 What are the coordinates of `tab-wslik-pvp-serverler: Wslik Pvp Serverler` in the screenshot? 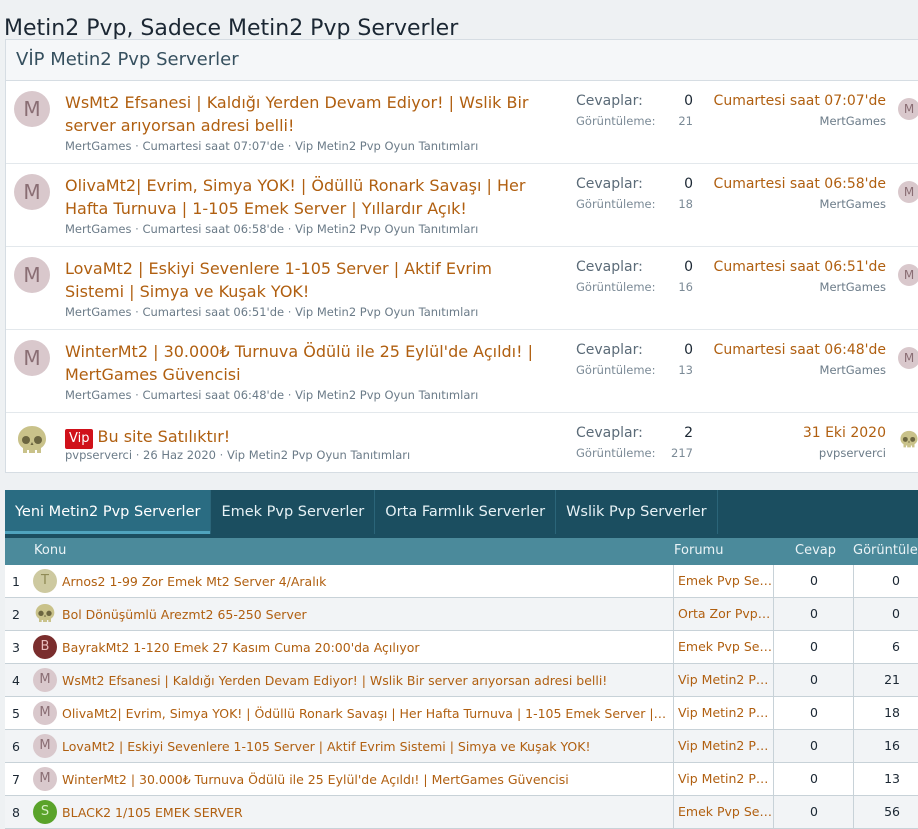 It's located at (637, 512).